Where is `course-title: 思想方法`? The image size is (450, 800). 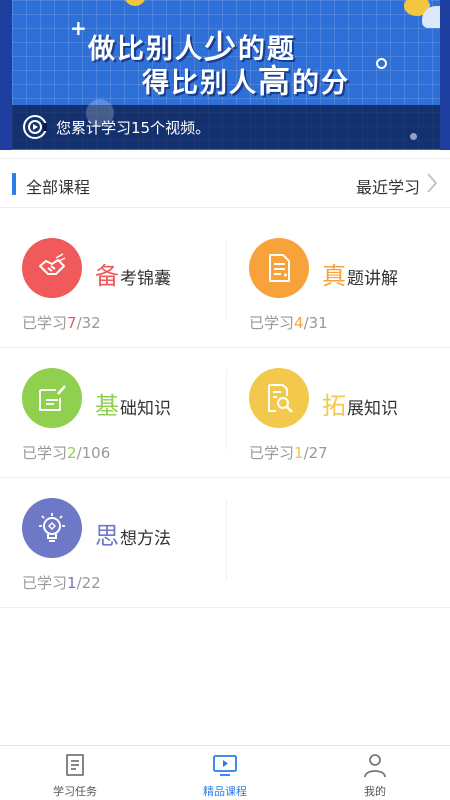 course-title: 思想方法 is located at coordinates (133, 536).